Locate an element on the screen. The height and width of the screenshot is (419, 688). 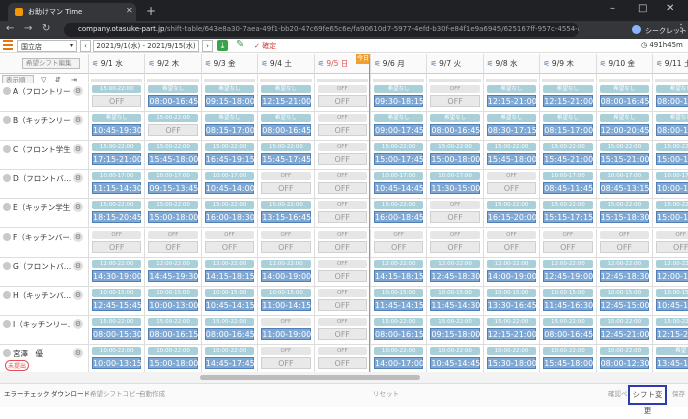
shift-time: 10:00-13:15 is located at coordinates (117, 362).